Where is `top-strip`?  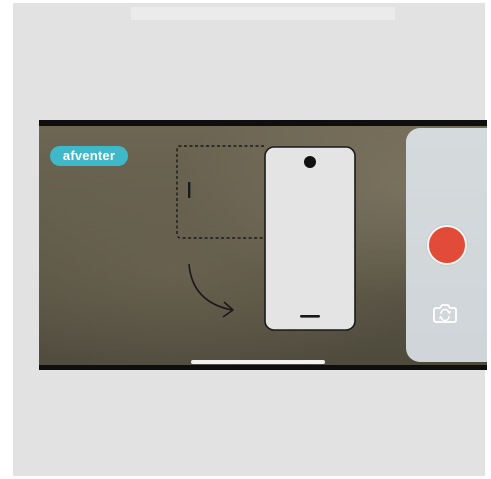 top-strip is located at coordinates (263, 13).